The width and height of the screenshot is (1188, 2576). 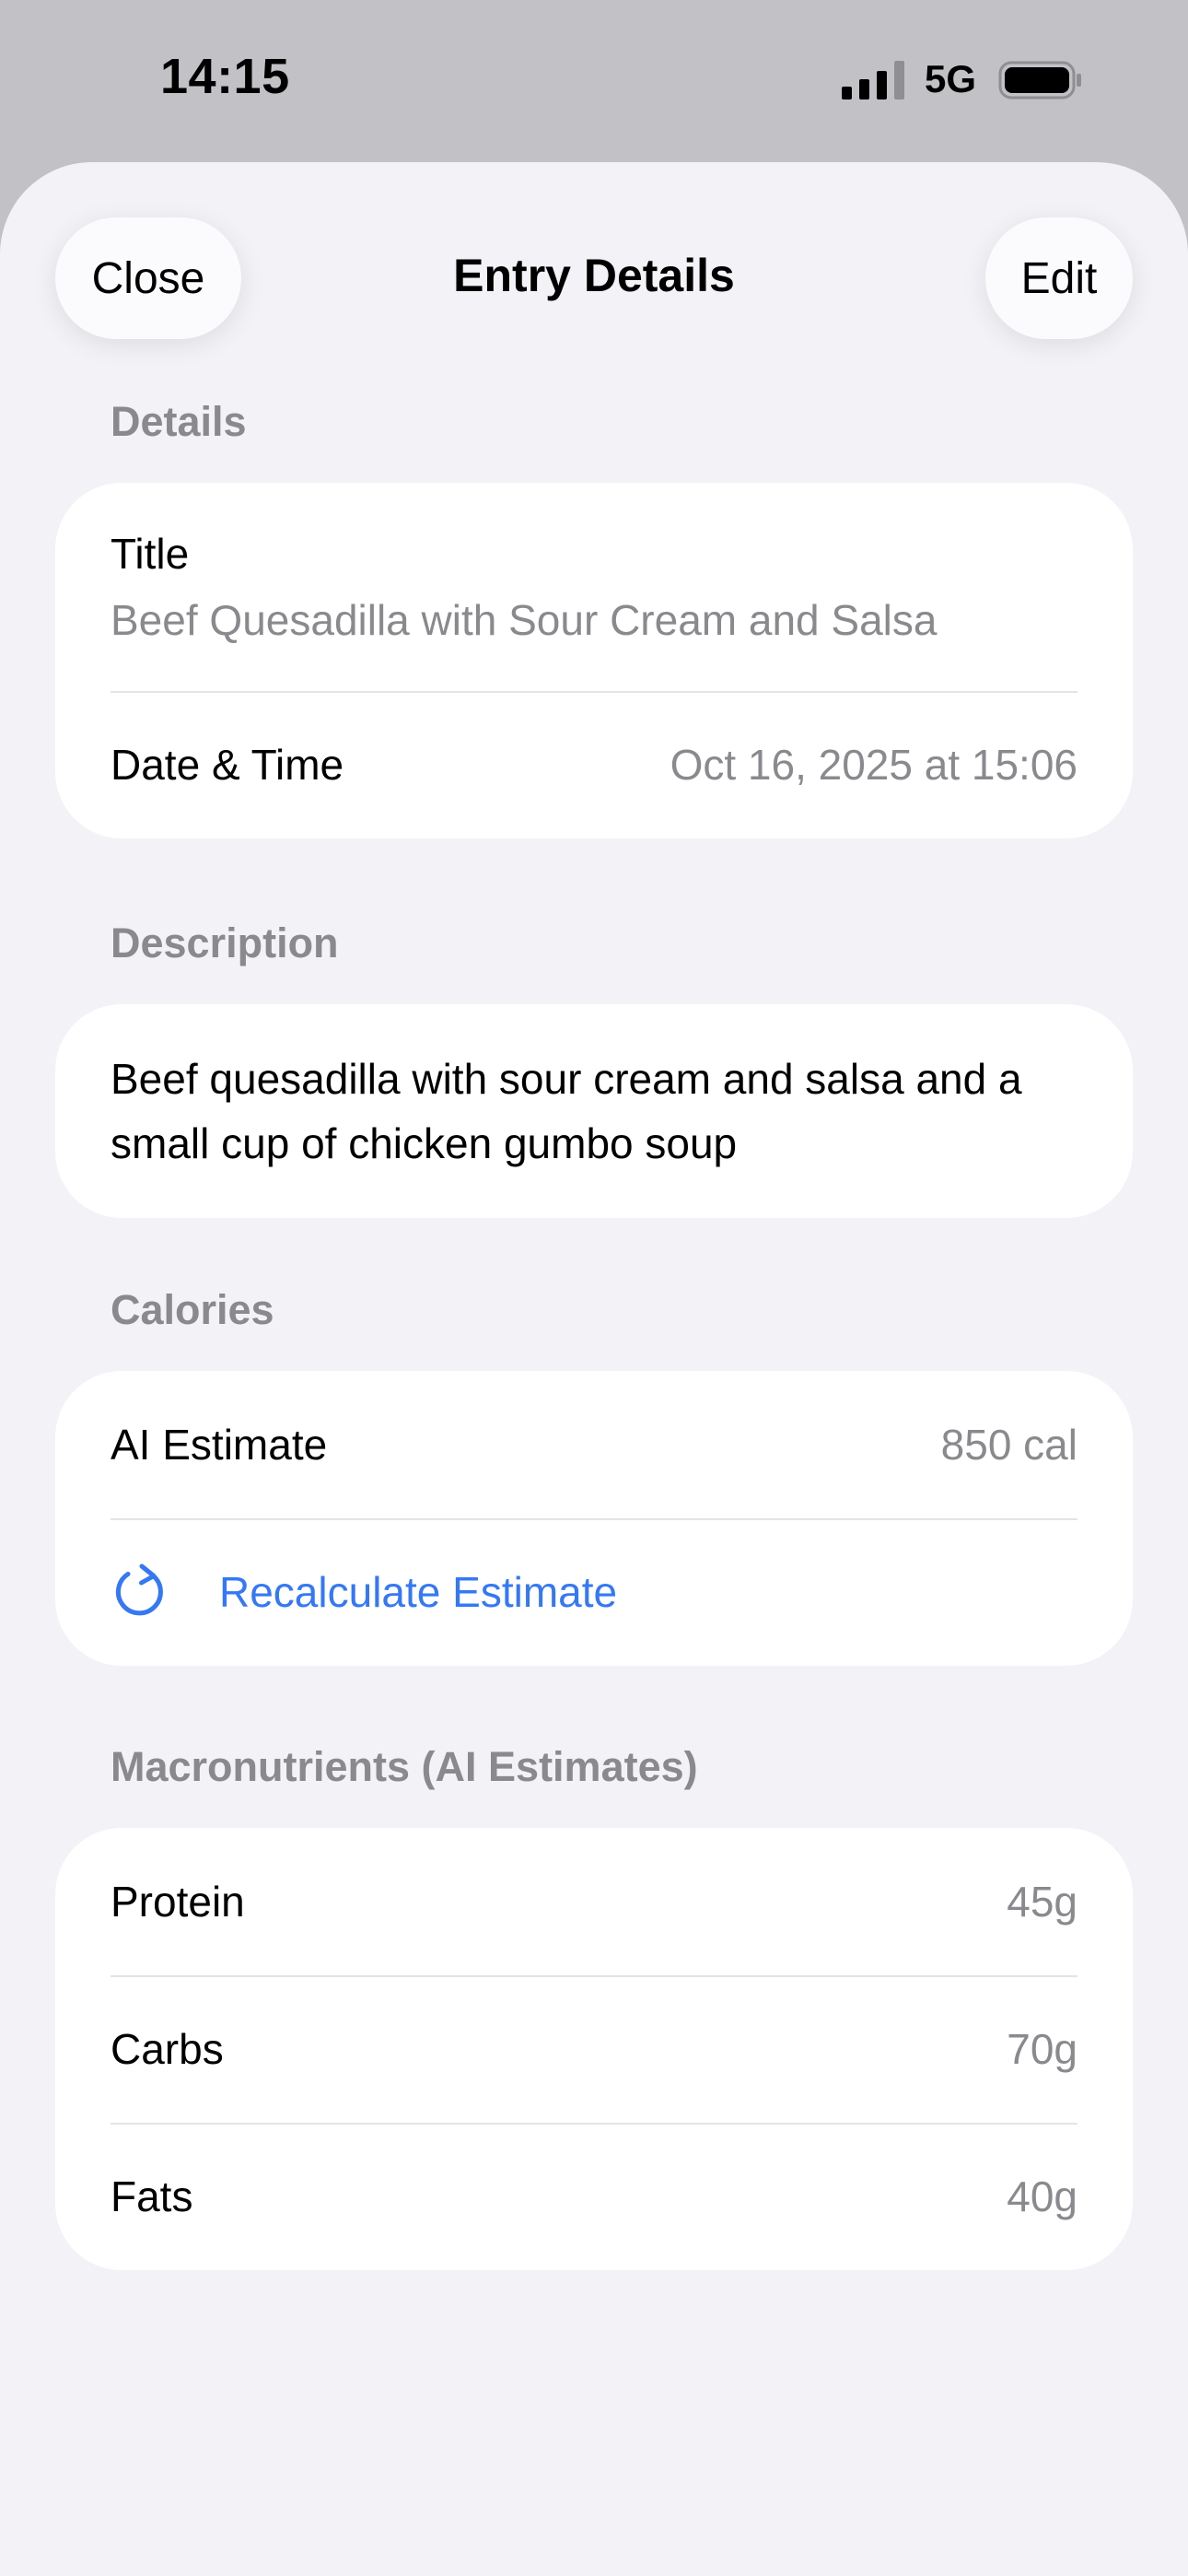 I want to click on battery-icon, so click(x=1039, y=80).